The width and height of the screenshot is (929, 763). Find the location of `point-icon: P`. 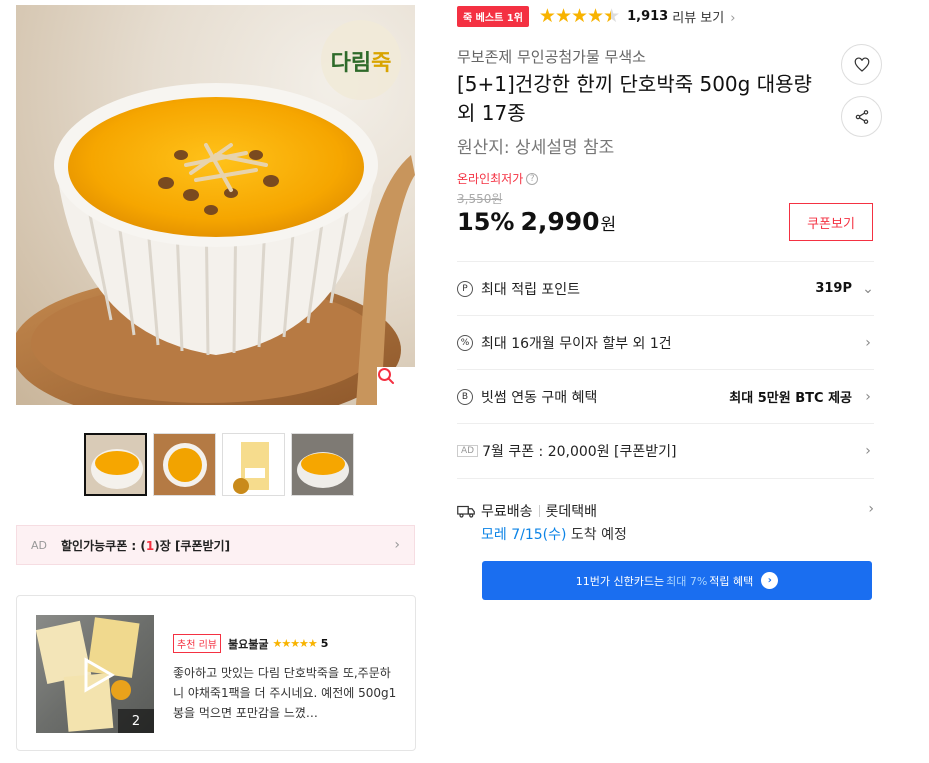

point-icon: P is located at coordinates (465, 288).